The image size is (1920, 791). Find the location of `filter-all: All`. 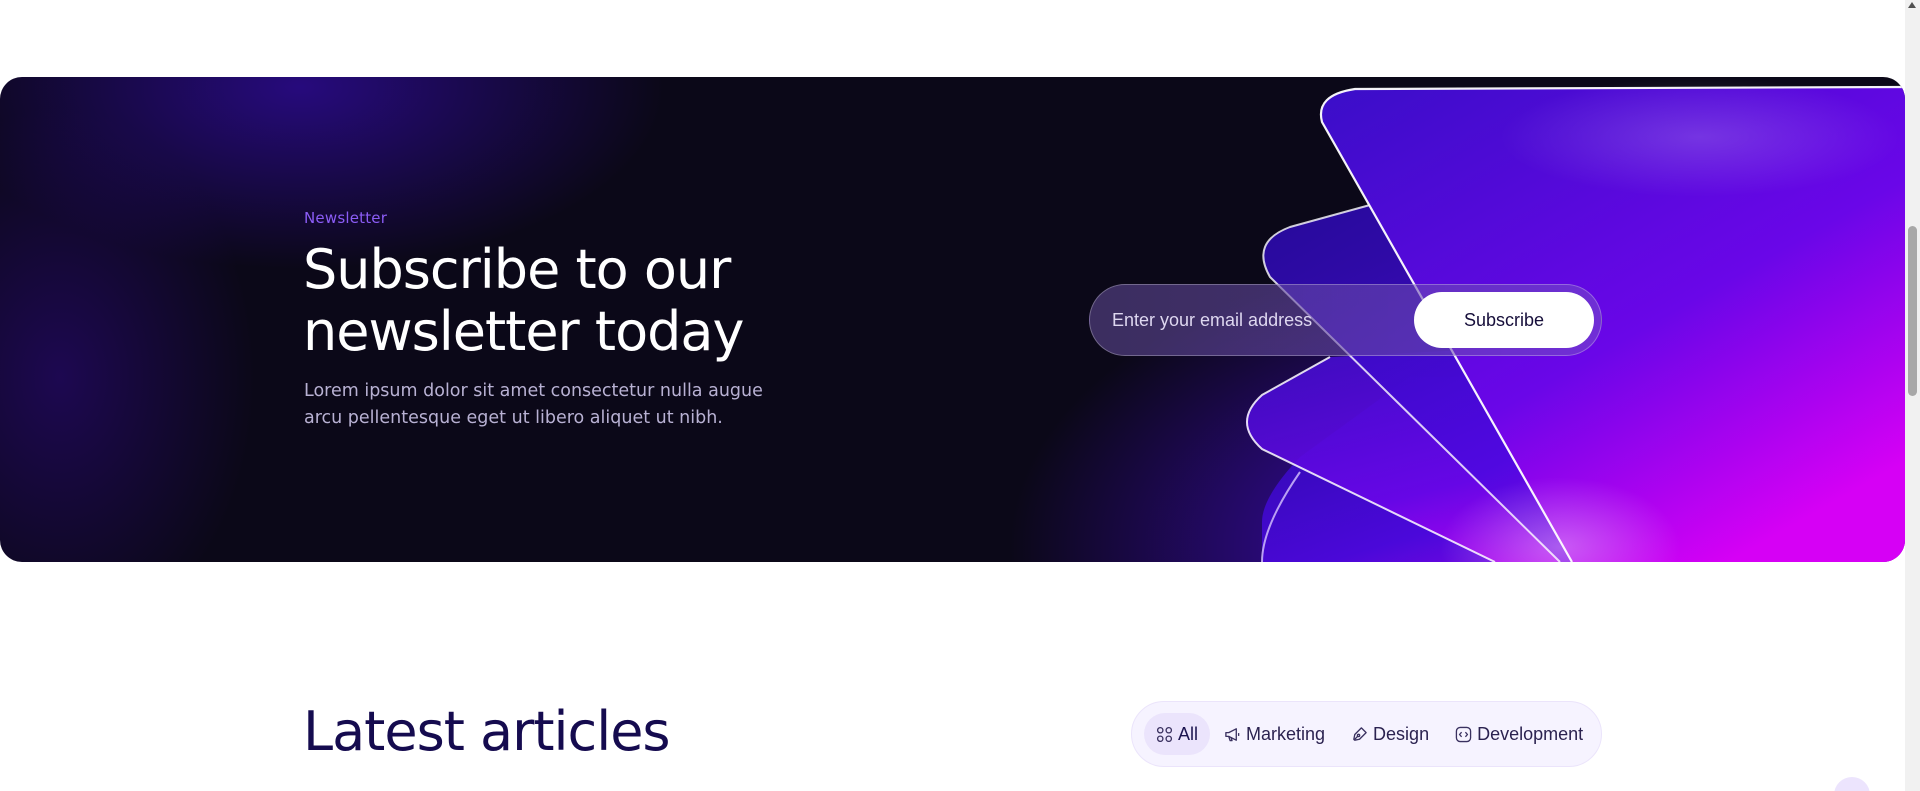

filter-all: All is located at coordinates (1177, 734).